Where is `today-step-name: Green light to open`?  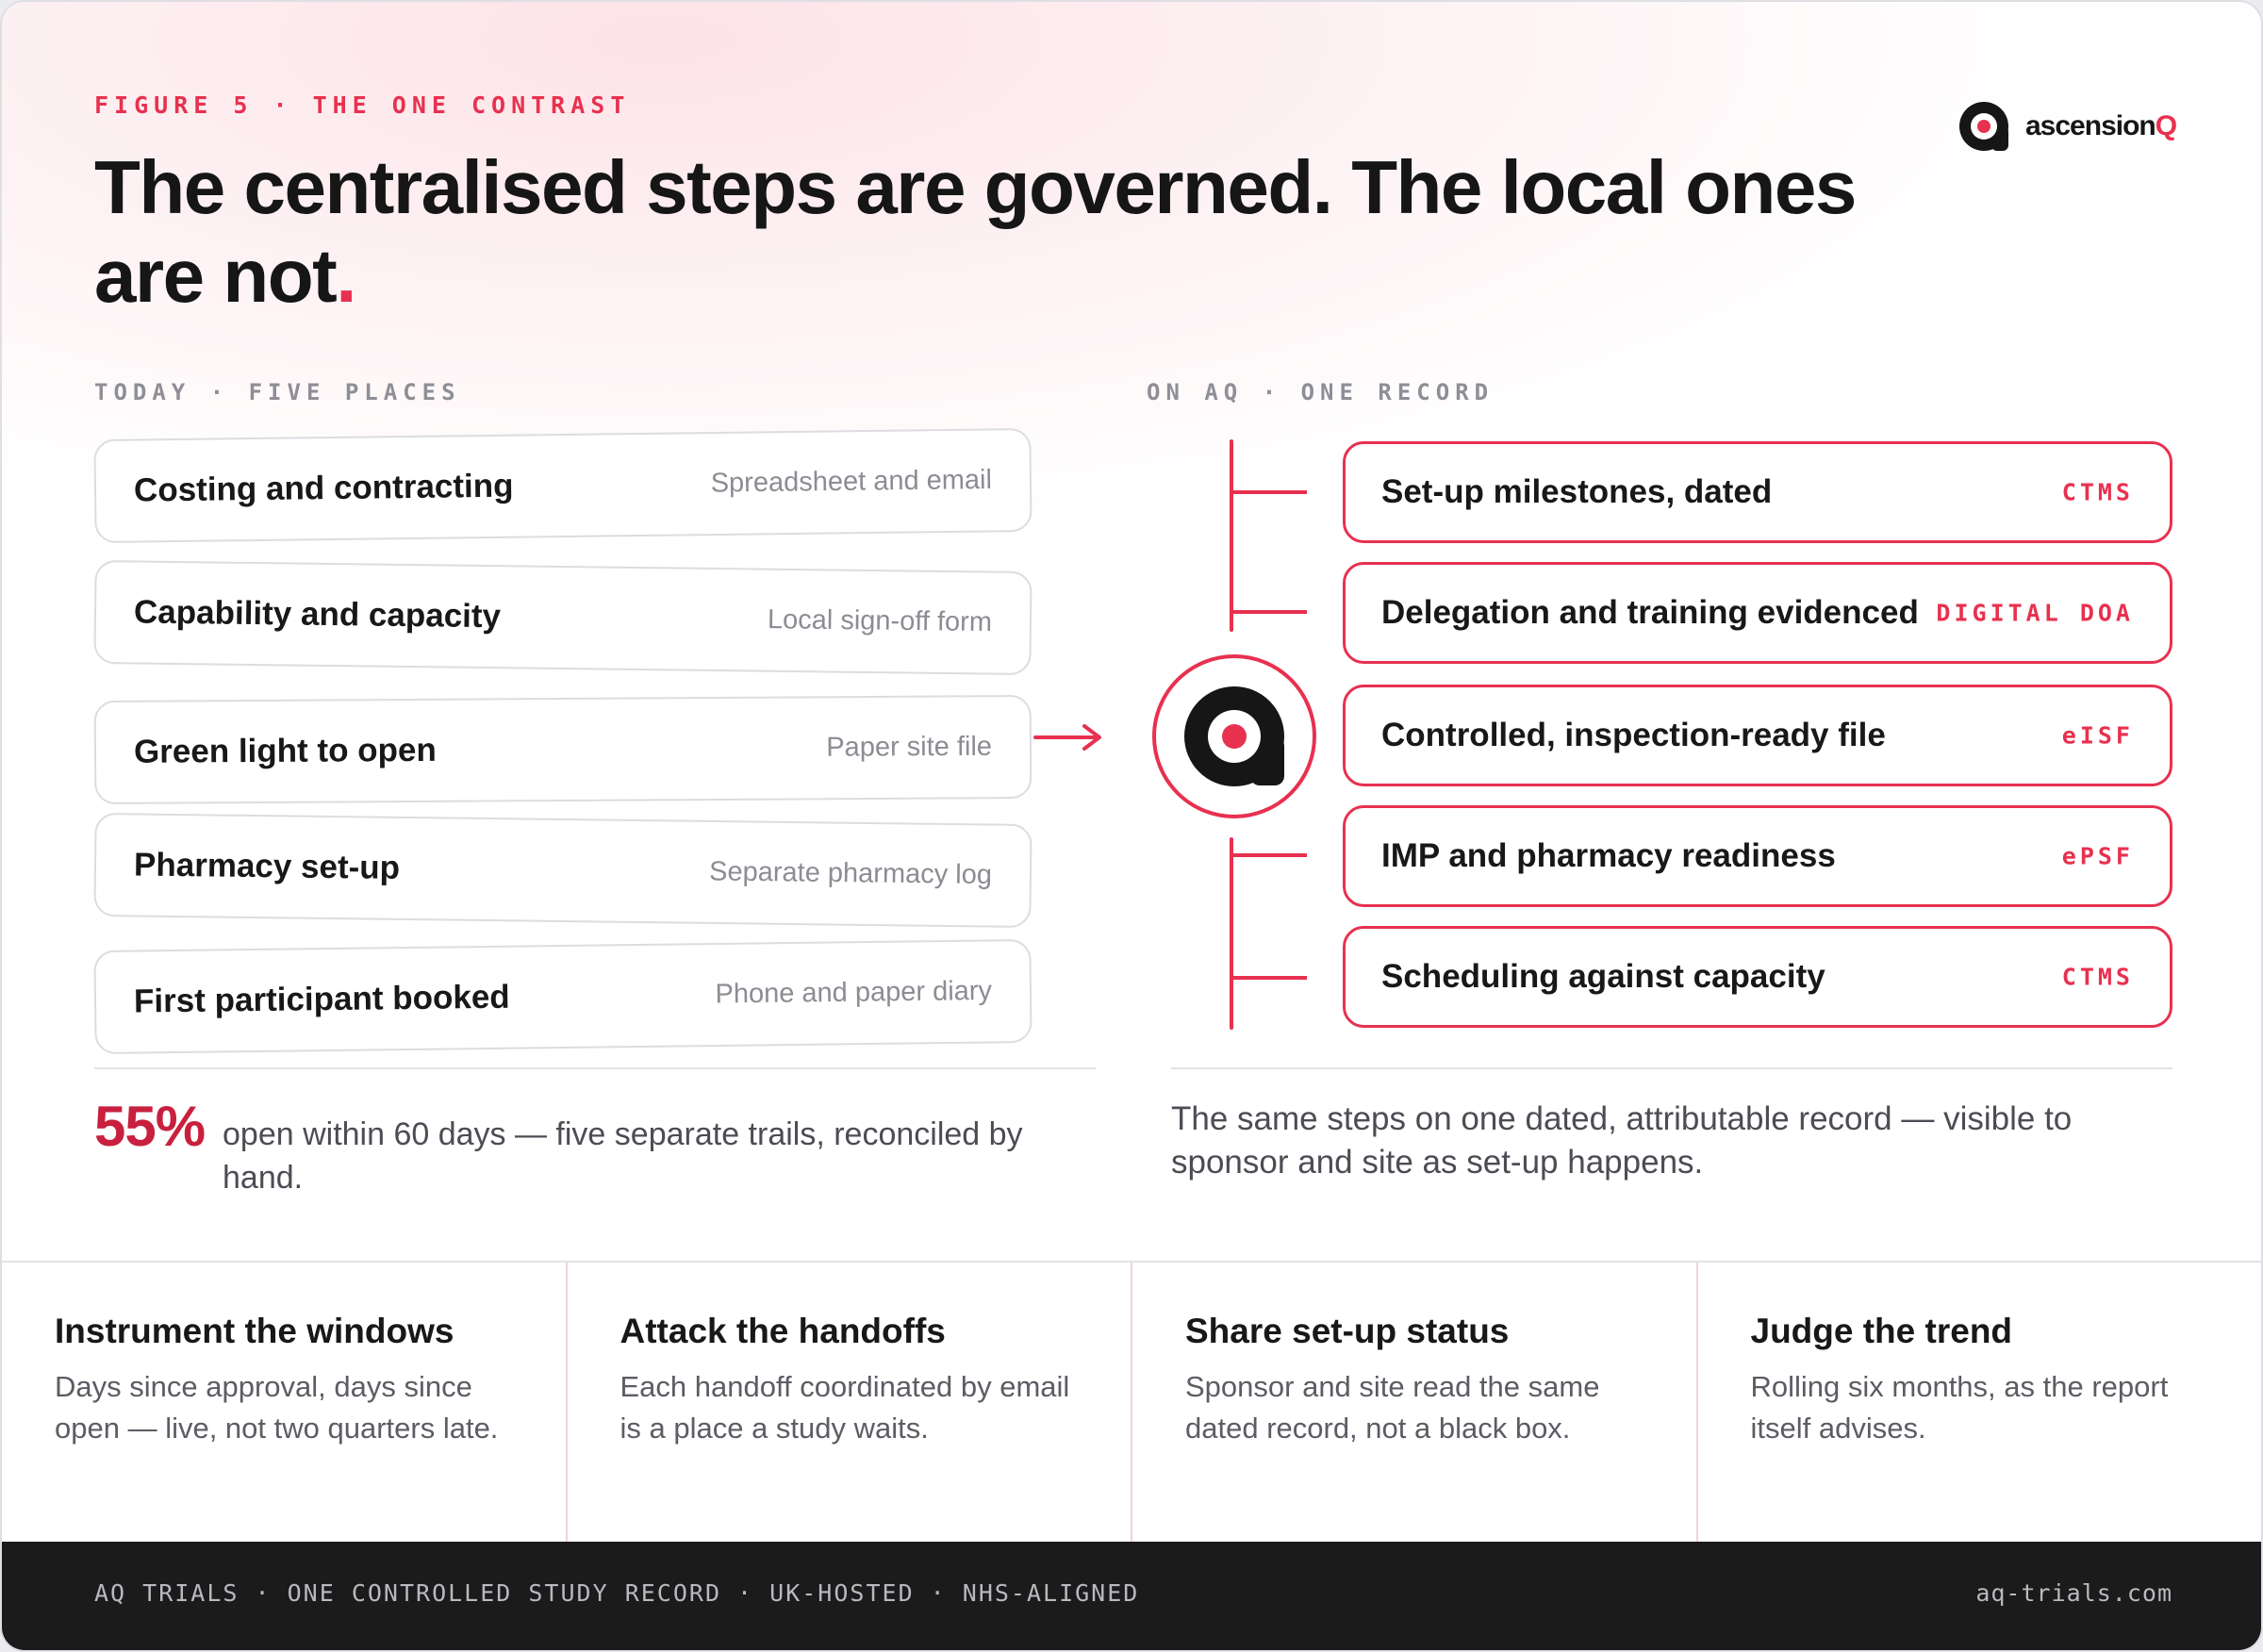 today-step-name: Green light to open is located at coordinates (285, 750).